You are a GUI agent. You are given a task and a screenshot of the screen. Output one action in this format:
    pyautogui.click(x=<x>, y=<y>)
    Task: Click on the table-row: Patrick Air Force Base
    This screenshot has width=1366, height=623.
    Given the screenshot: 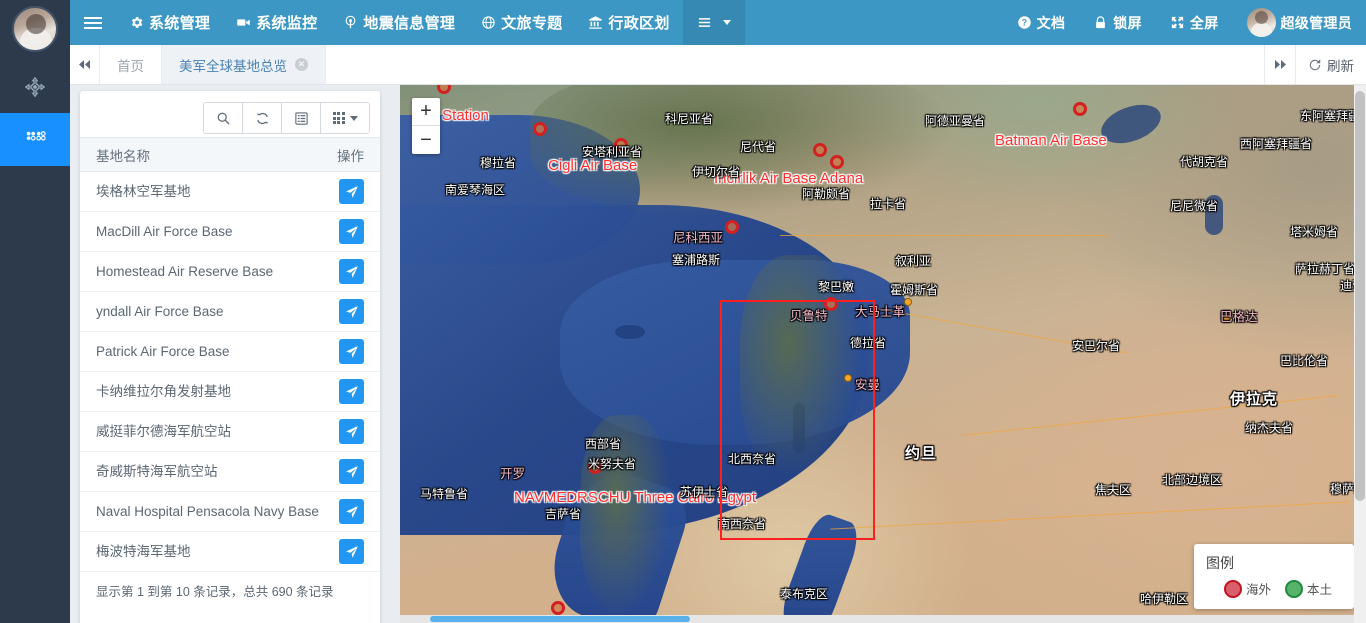 What is the action you would take?
    pyautogui.click(x=230, y=352)
    